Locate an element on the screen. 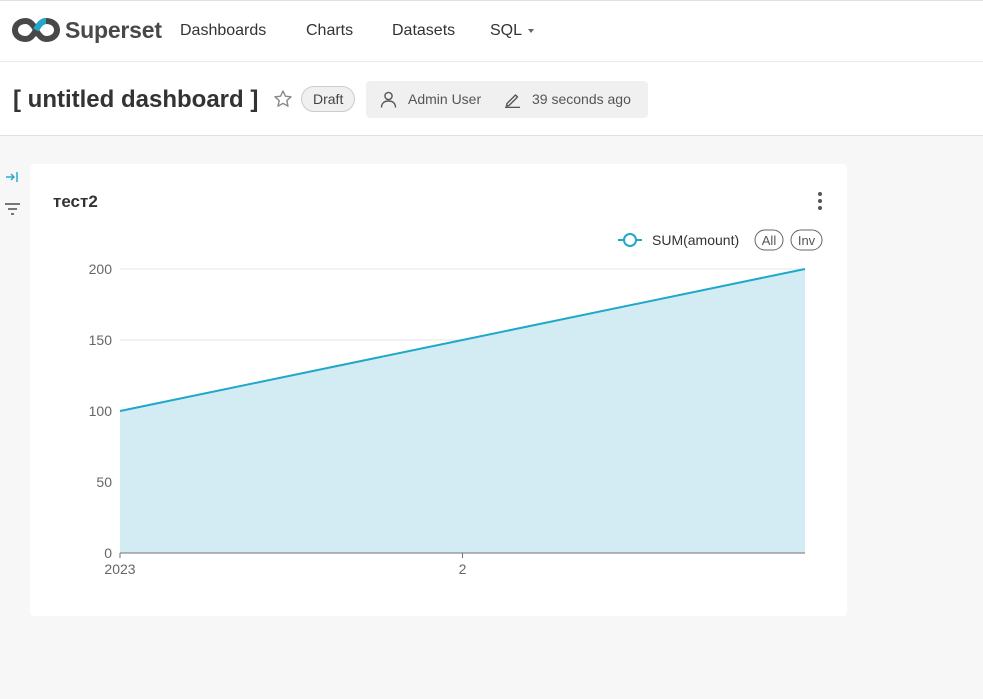 This screenshot has height=699, width=983. y-tick-label: 150 is located at coordinates (101, 340).